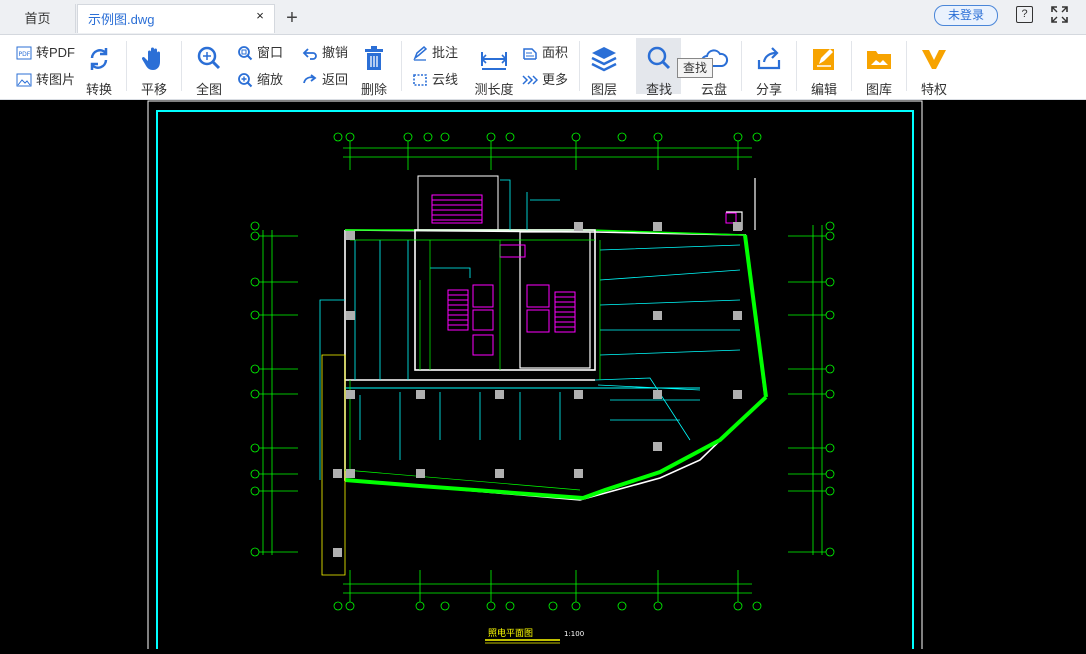 The width and height of the screenshot is (1086, 654). What do you see at coordinates (56, 79) in the screenshot?
I see `to-image-label: 转图片` at bounding box center [56, 79].